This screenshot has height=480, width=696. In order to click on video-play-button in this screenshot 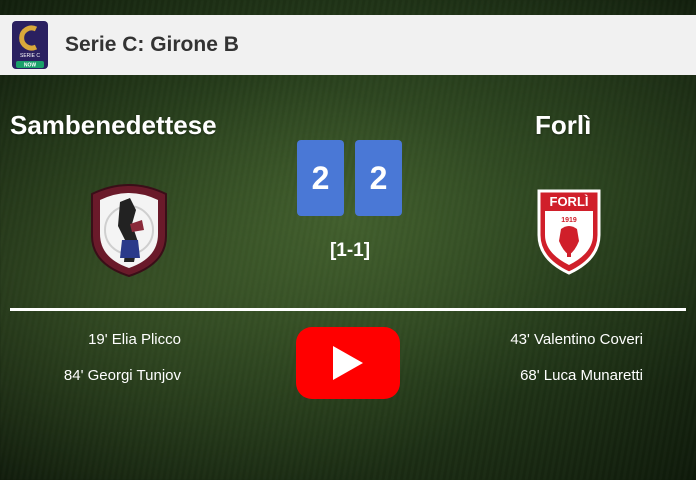, I will do `click(348, 363)`.